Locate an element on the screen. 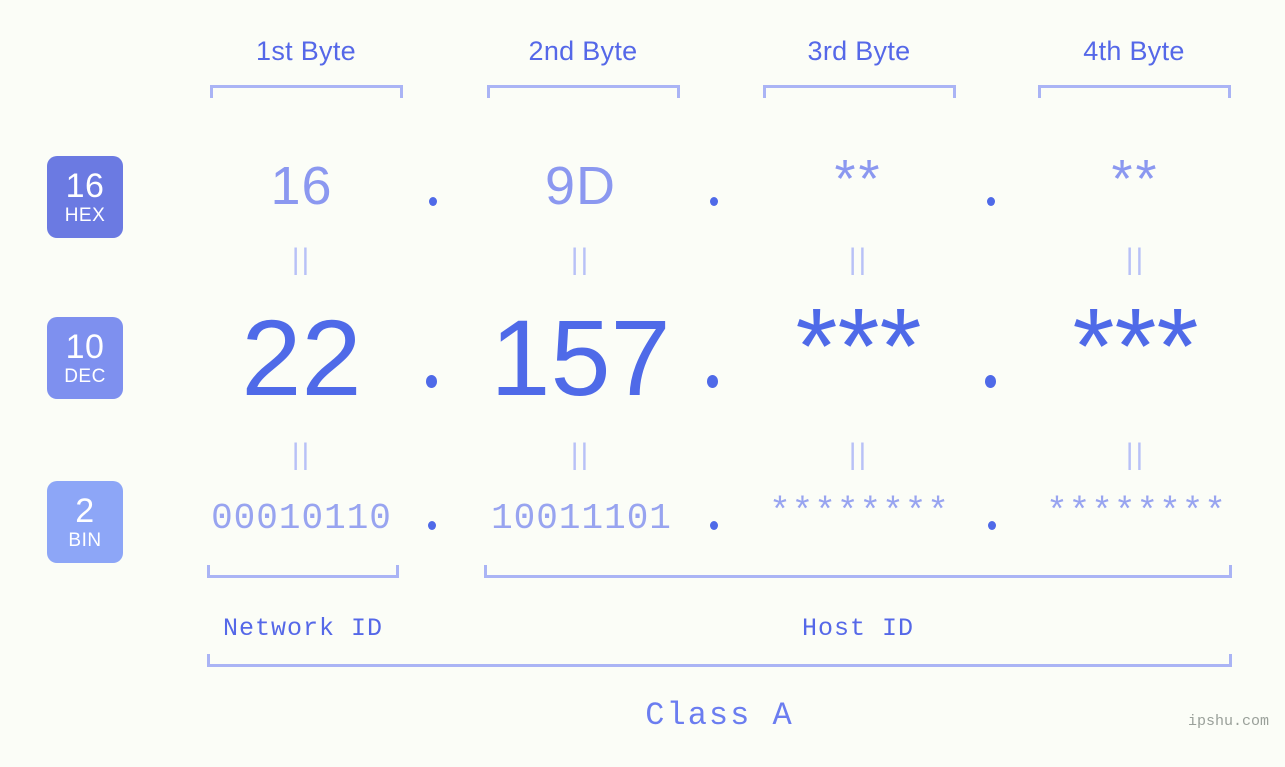 The image size is (1285, 767). bin-value-byte-1: 00010110 is located at coordinates (301, 518).